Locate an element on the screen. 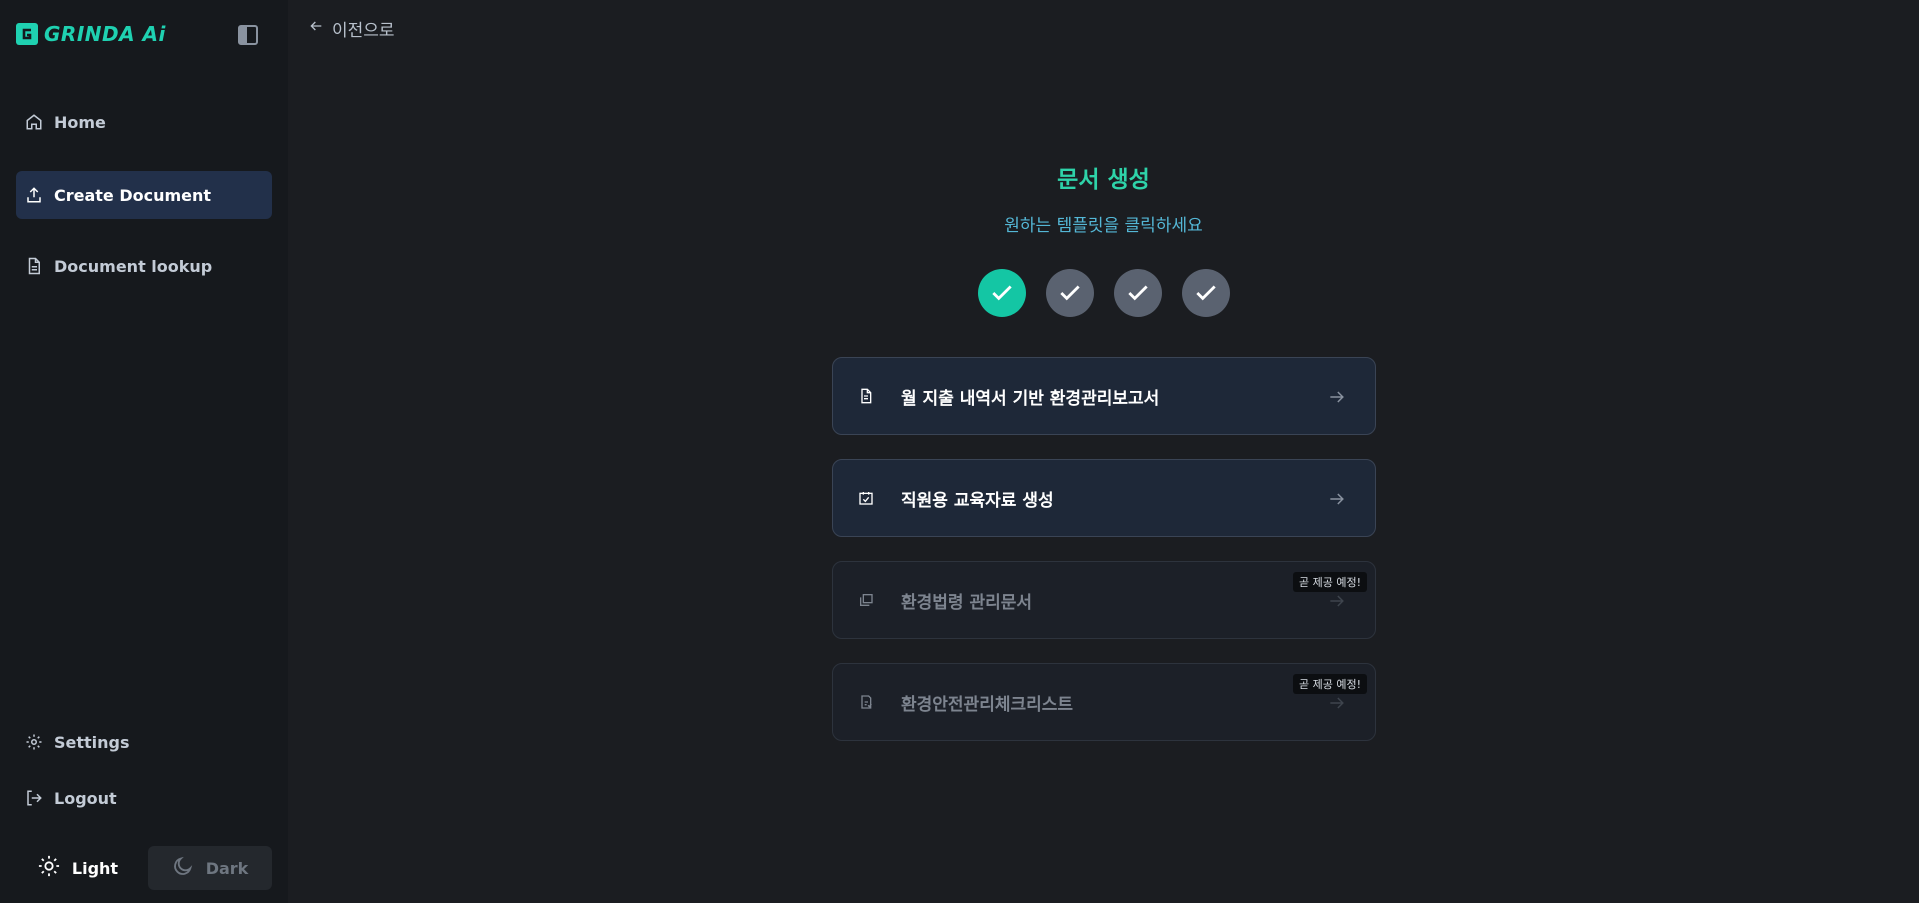 The width and height of the screenshot is (1919, 903). sidebar-item-document-lookup: Document lookup is located at coordinates (144, 266).